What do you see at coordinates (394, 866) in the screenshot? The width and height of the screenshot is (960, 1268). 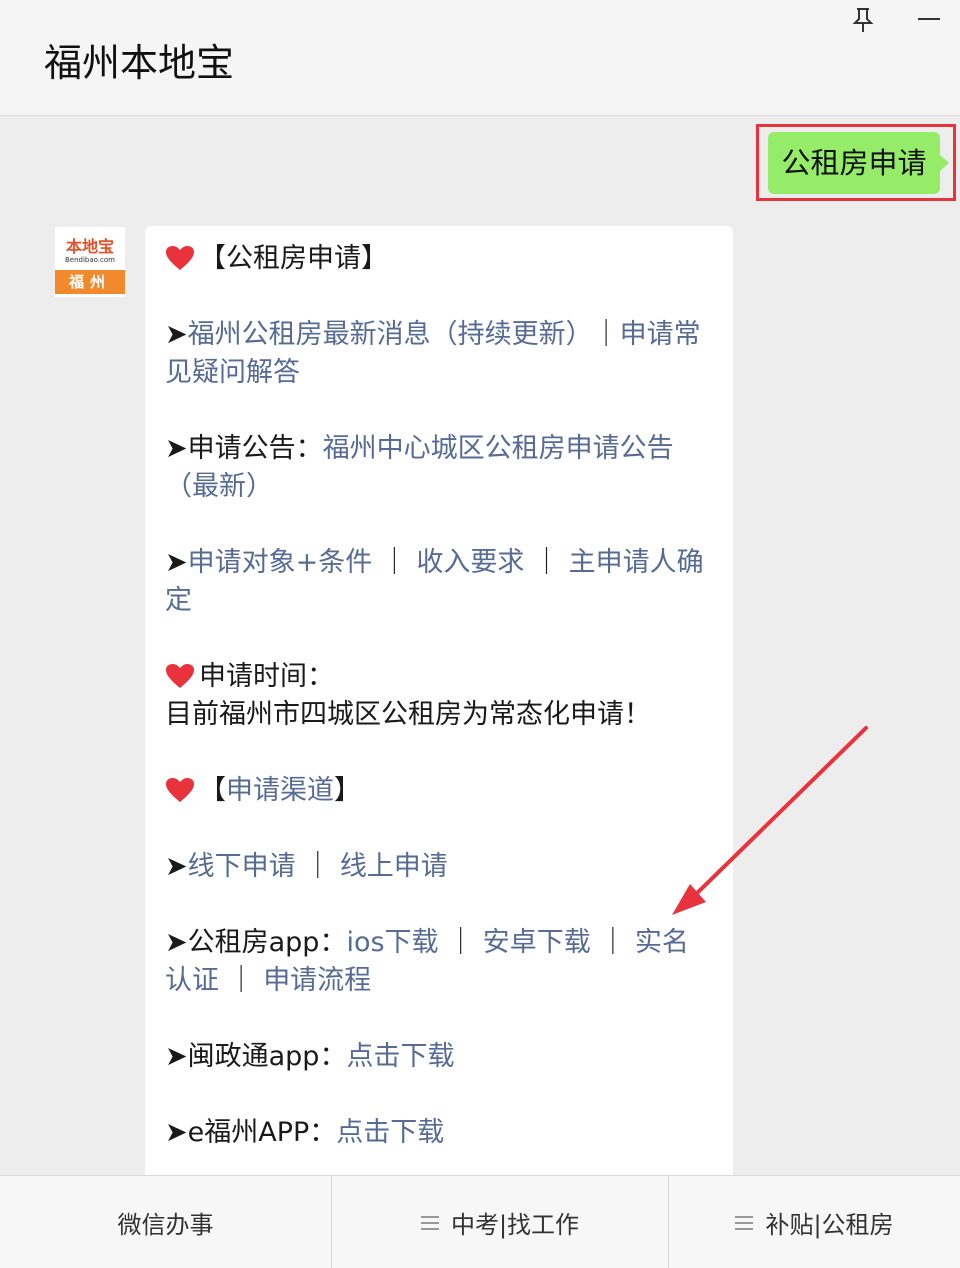 I see `link-online-apply: 线上申请` at bounding box center [394, 866].